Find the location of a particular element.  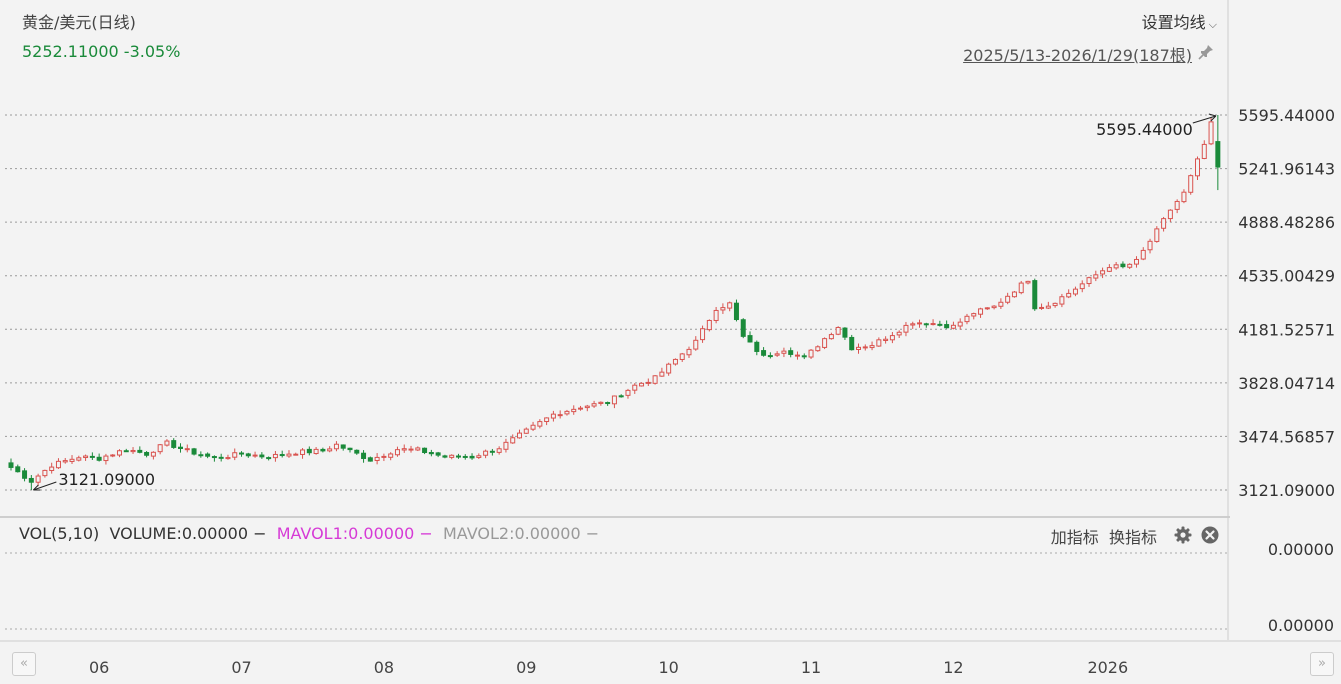

add-indicator-button: 加指标 is located at coordinates (1075, 537).